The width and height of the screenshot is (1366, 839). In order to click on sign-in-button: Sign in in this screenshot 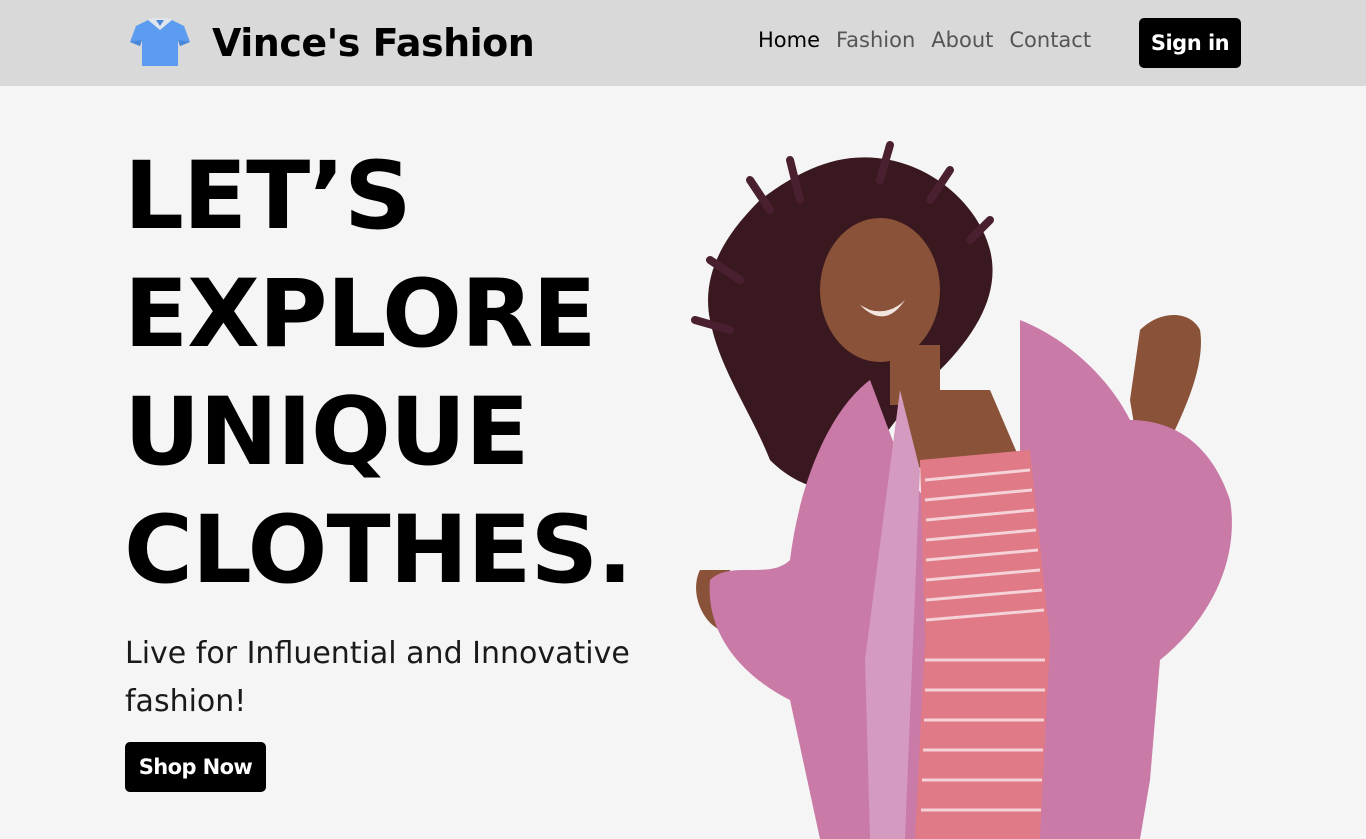, I will do `click(1190, 43)`.